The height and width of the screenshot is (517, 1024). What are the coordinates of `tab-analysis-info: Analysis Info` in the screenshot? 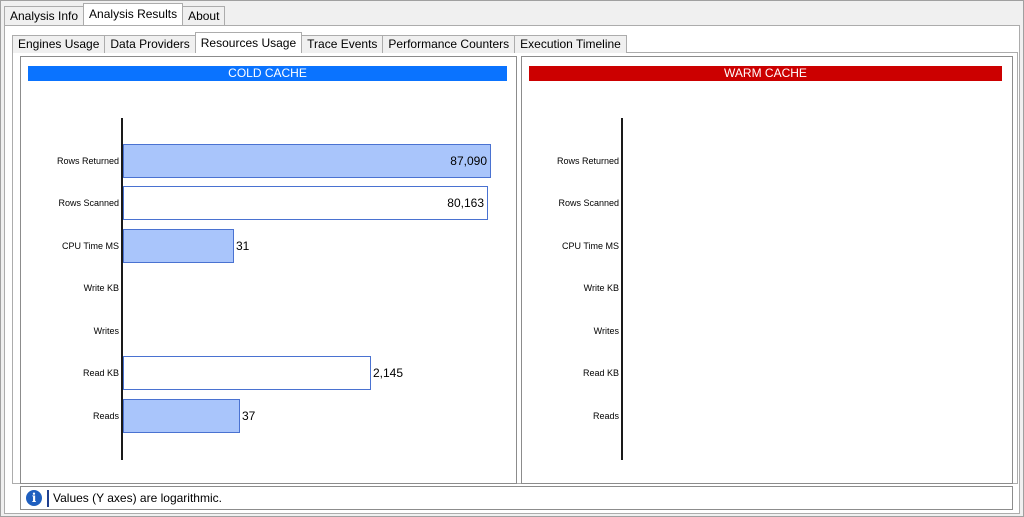 It's located at (44, 15).